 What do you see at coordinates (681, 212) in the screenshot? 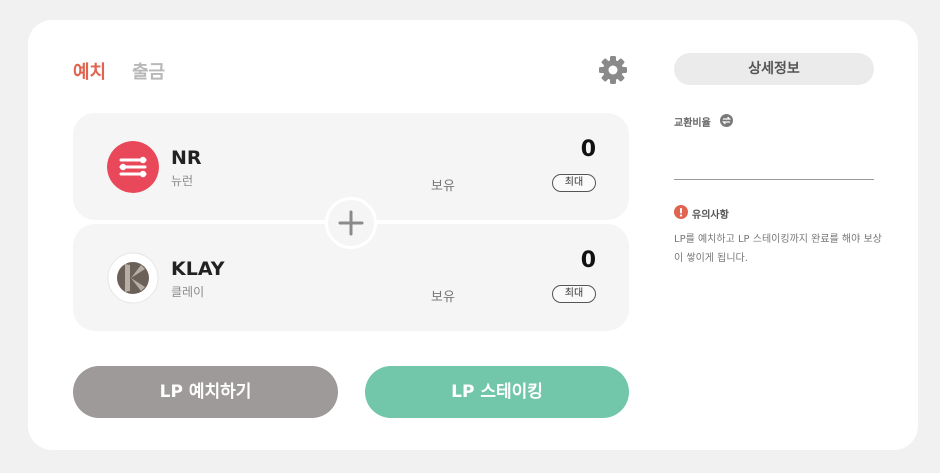
I see `warning-icon` at bounding box center [681, 212].